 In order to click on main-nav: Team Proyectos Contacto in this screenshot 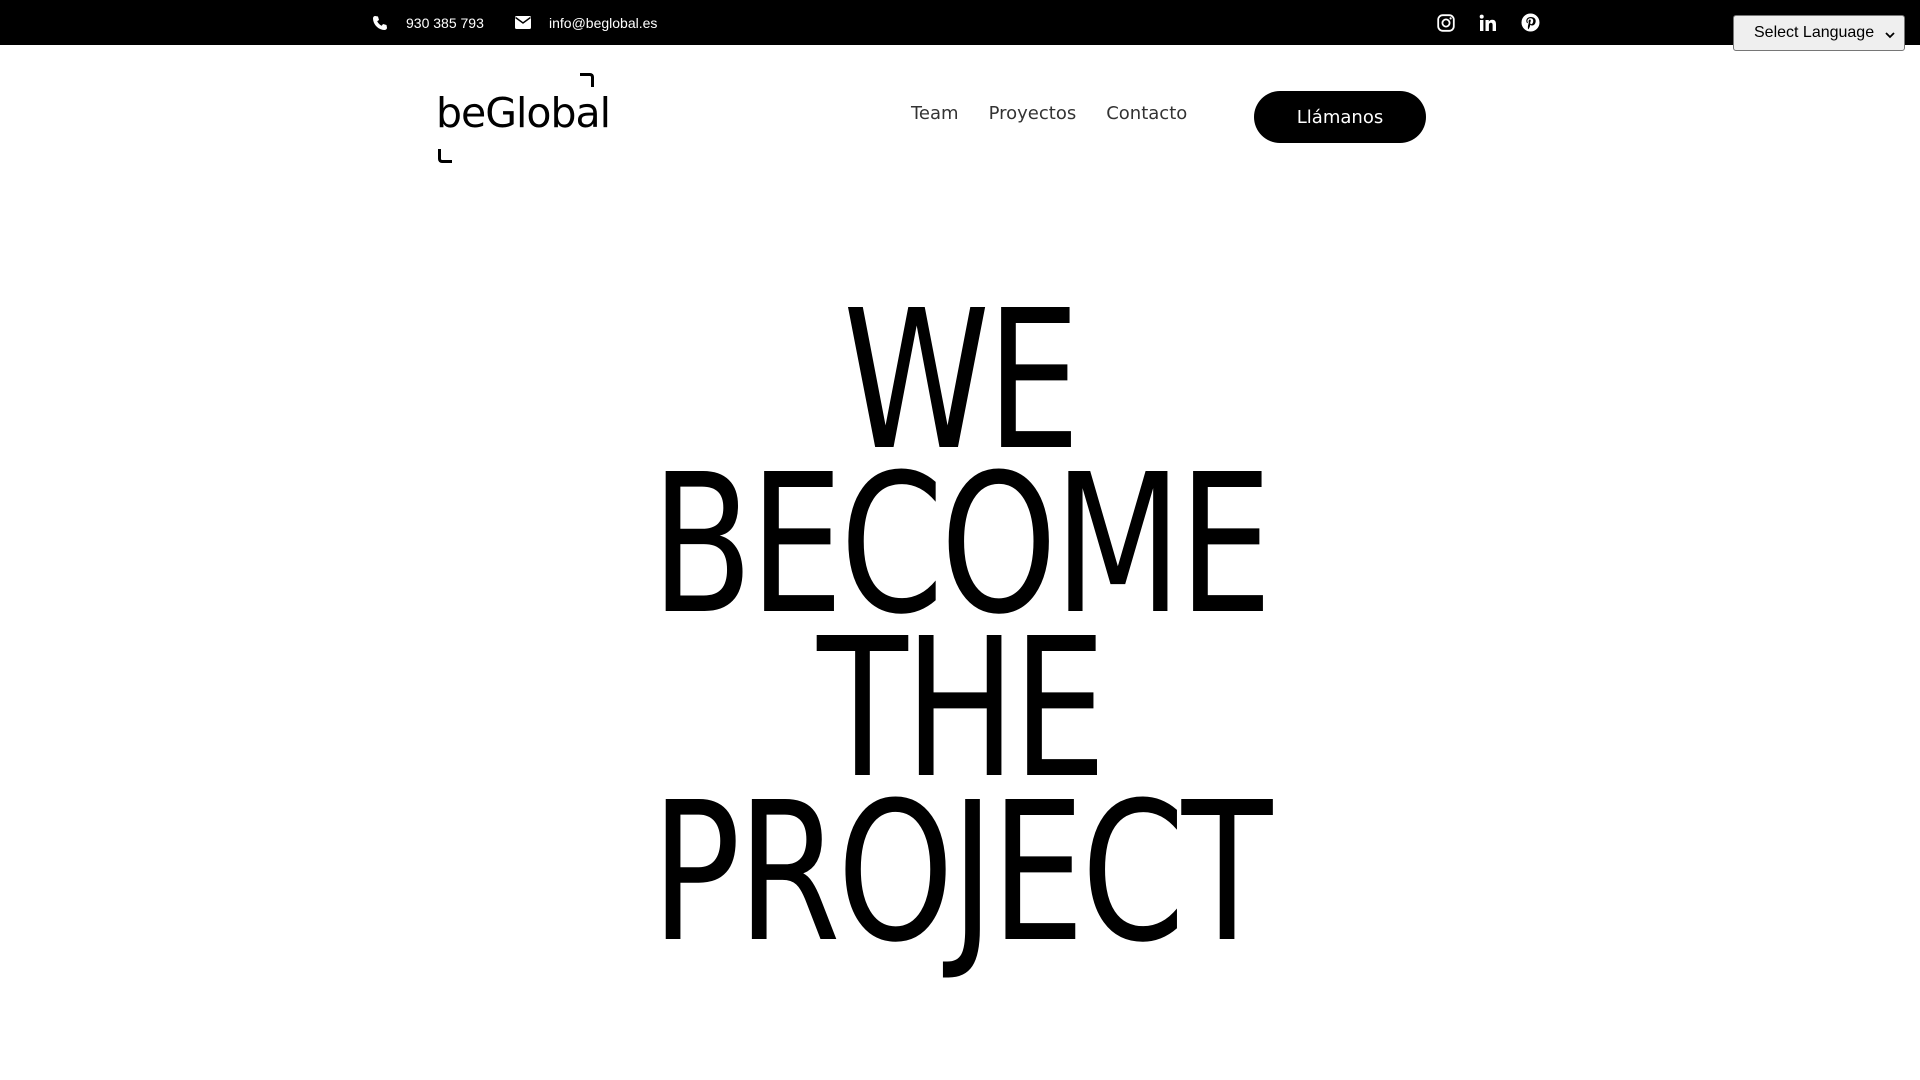, I will do `click(1049, 113)`.